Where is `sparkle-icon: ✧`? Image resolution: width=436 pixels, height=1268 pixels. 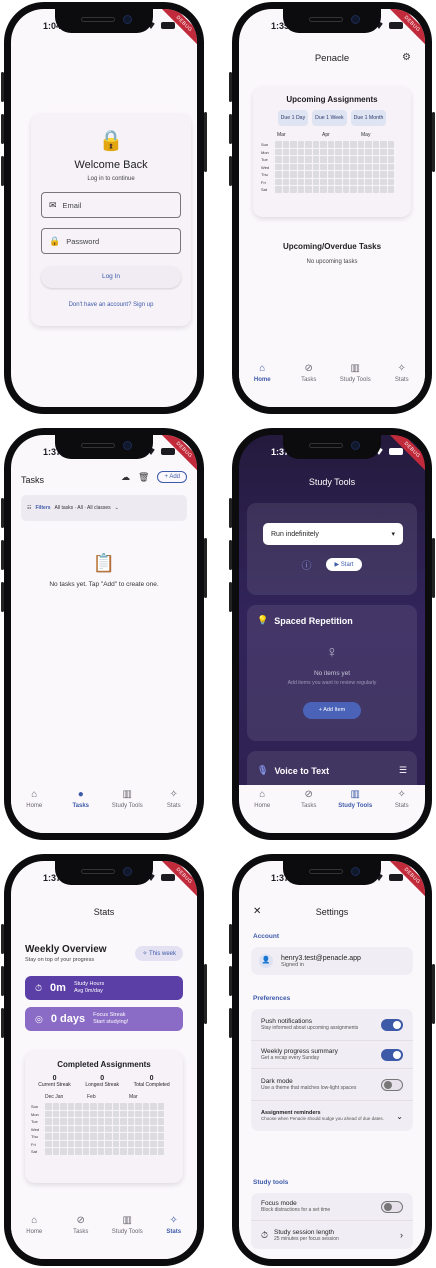 sparkle-icon: ✧ is located at coordinates (145, 954).